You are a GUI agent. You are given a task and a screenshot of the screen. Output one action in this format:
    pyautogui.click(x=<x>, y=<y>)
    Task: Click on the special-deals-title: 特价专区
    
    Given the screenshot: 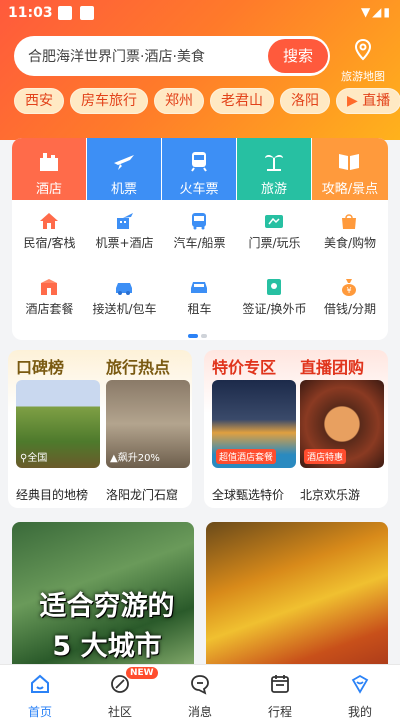 What is the action you would take?
    pyautogui.click(x=244, y=366)
    